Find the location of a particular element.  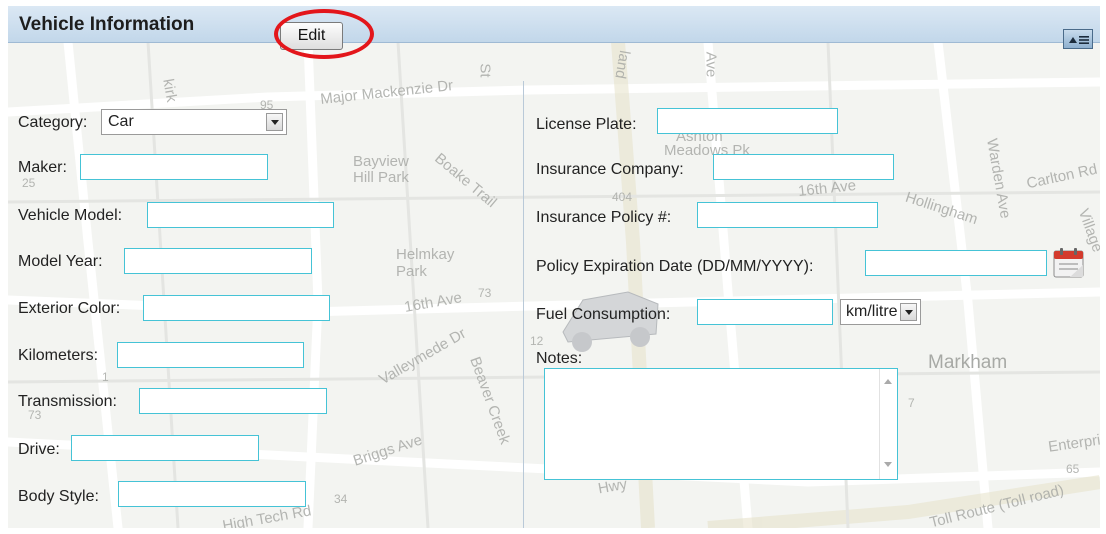

transmission-label: Transmission: is located at coordinates (67, 401).